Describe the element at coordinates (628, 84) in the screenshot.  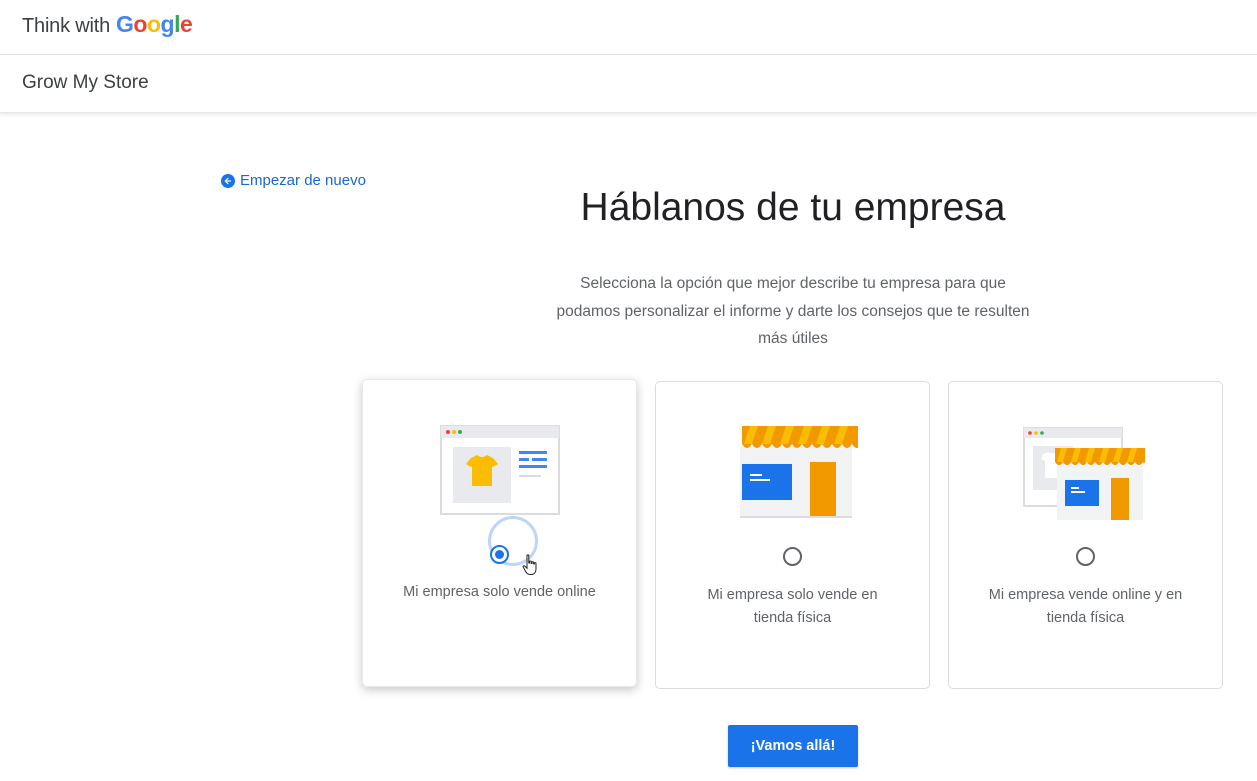
I see `sub-header: Grow My Store` at that location.